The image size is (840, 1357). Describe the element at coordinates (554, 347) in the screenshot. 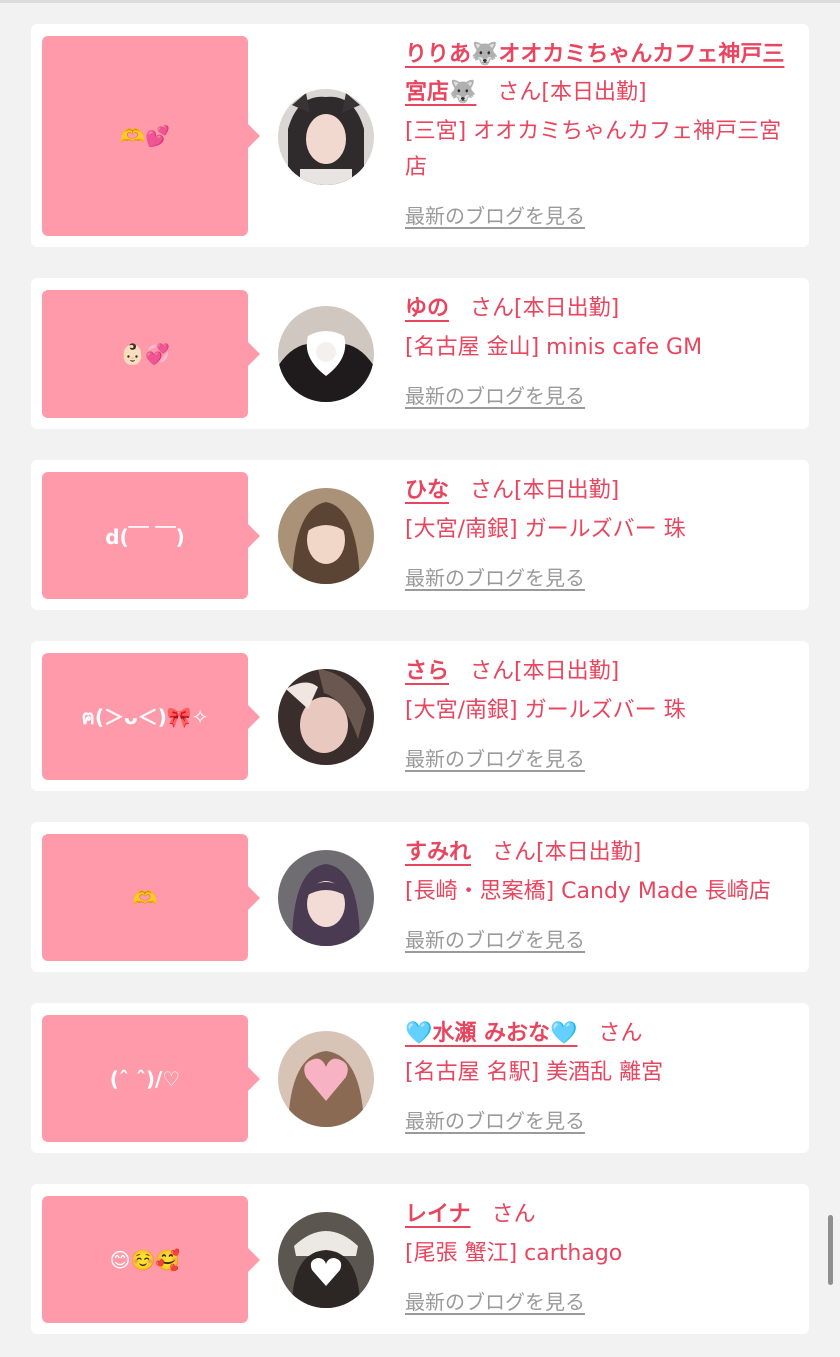

I see `shop-name: [名古屋 金山] minis cafe GM` at that location.